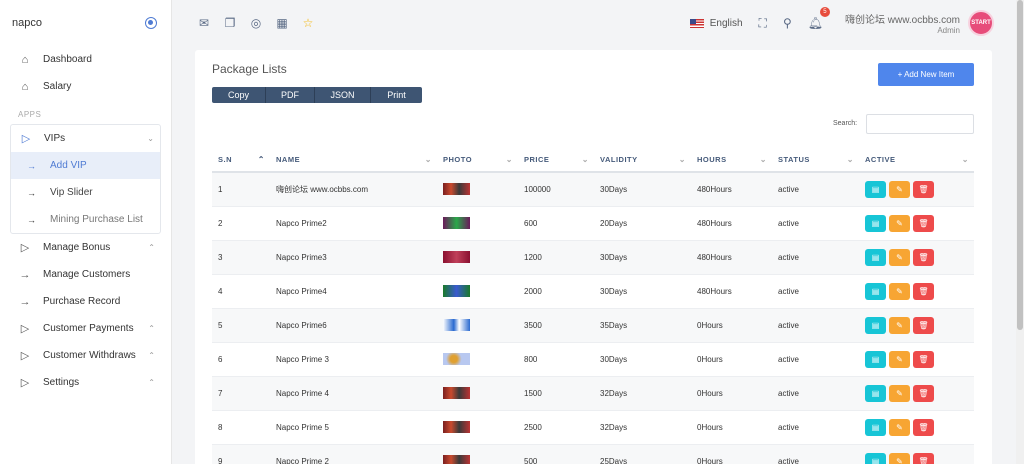  I want to click on sidebar-item-manage-bonus: ▷ Manage Bonus ⌃, so click(85, 247).